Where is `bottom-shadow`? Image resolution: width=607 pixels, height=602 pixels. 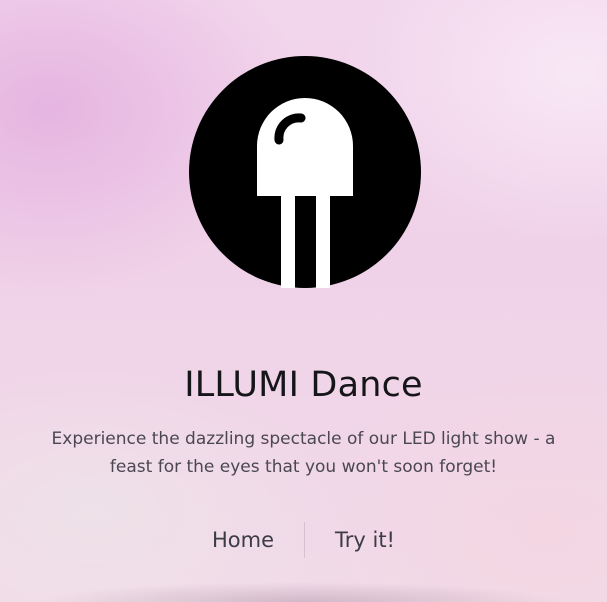 bottom-shadow is located at coordinates (303, 592).